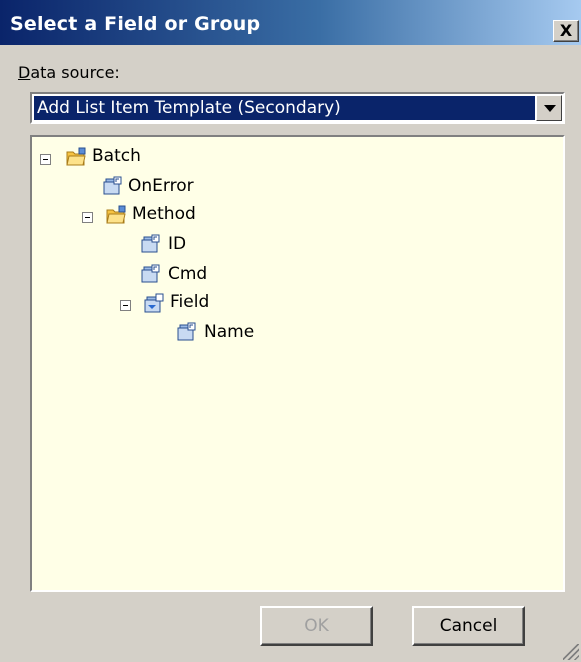  I want to click on close-button: X, so click(566, 31).